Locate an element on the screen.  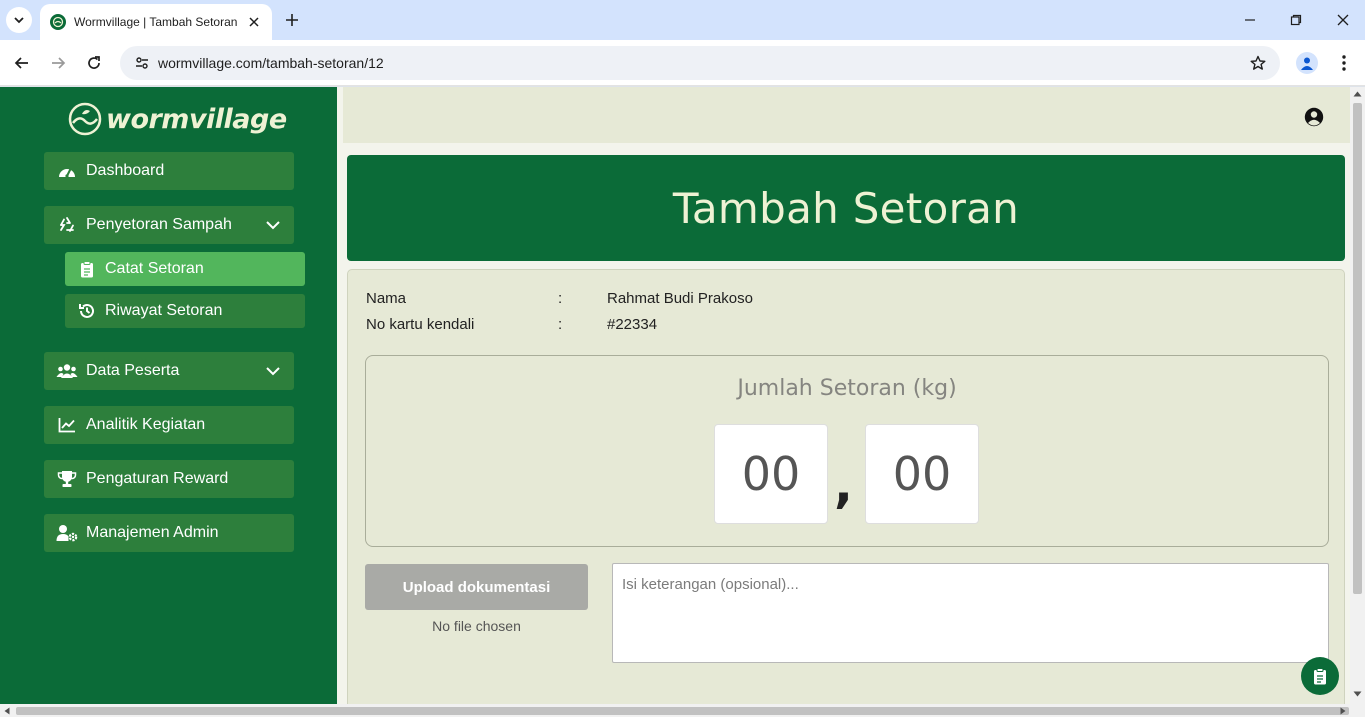
page-header-banner: Tambah Setoran is located at coordinates (846, 208).